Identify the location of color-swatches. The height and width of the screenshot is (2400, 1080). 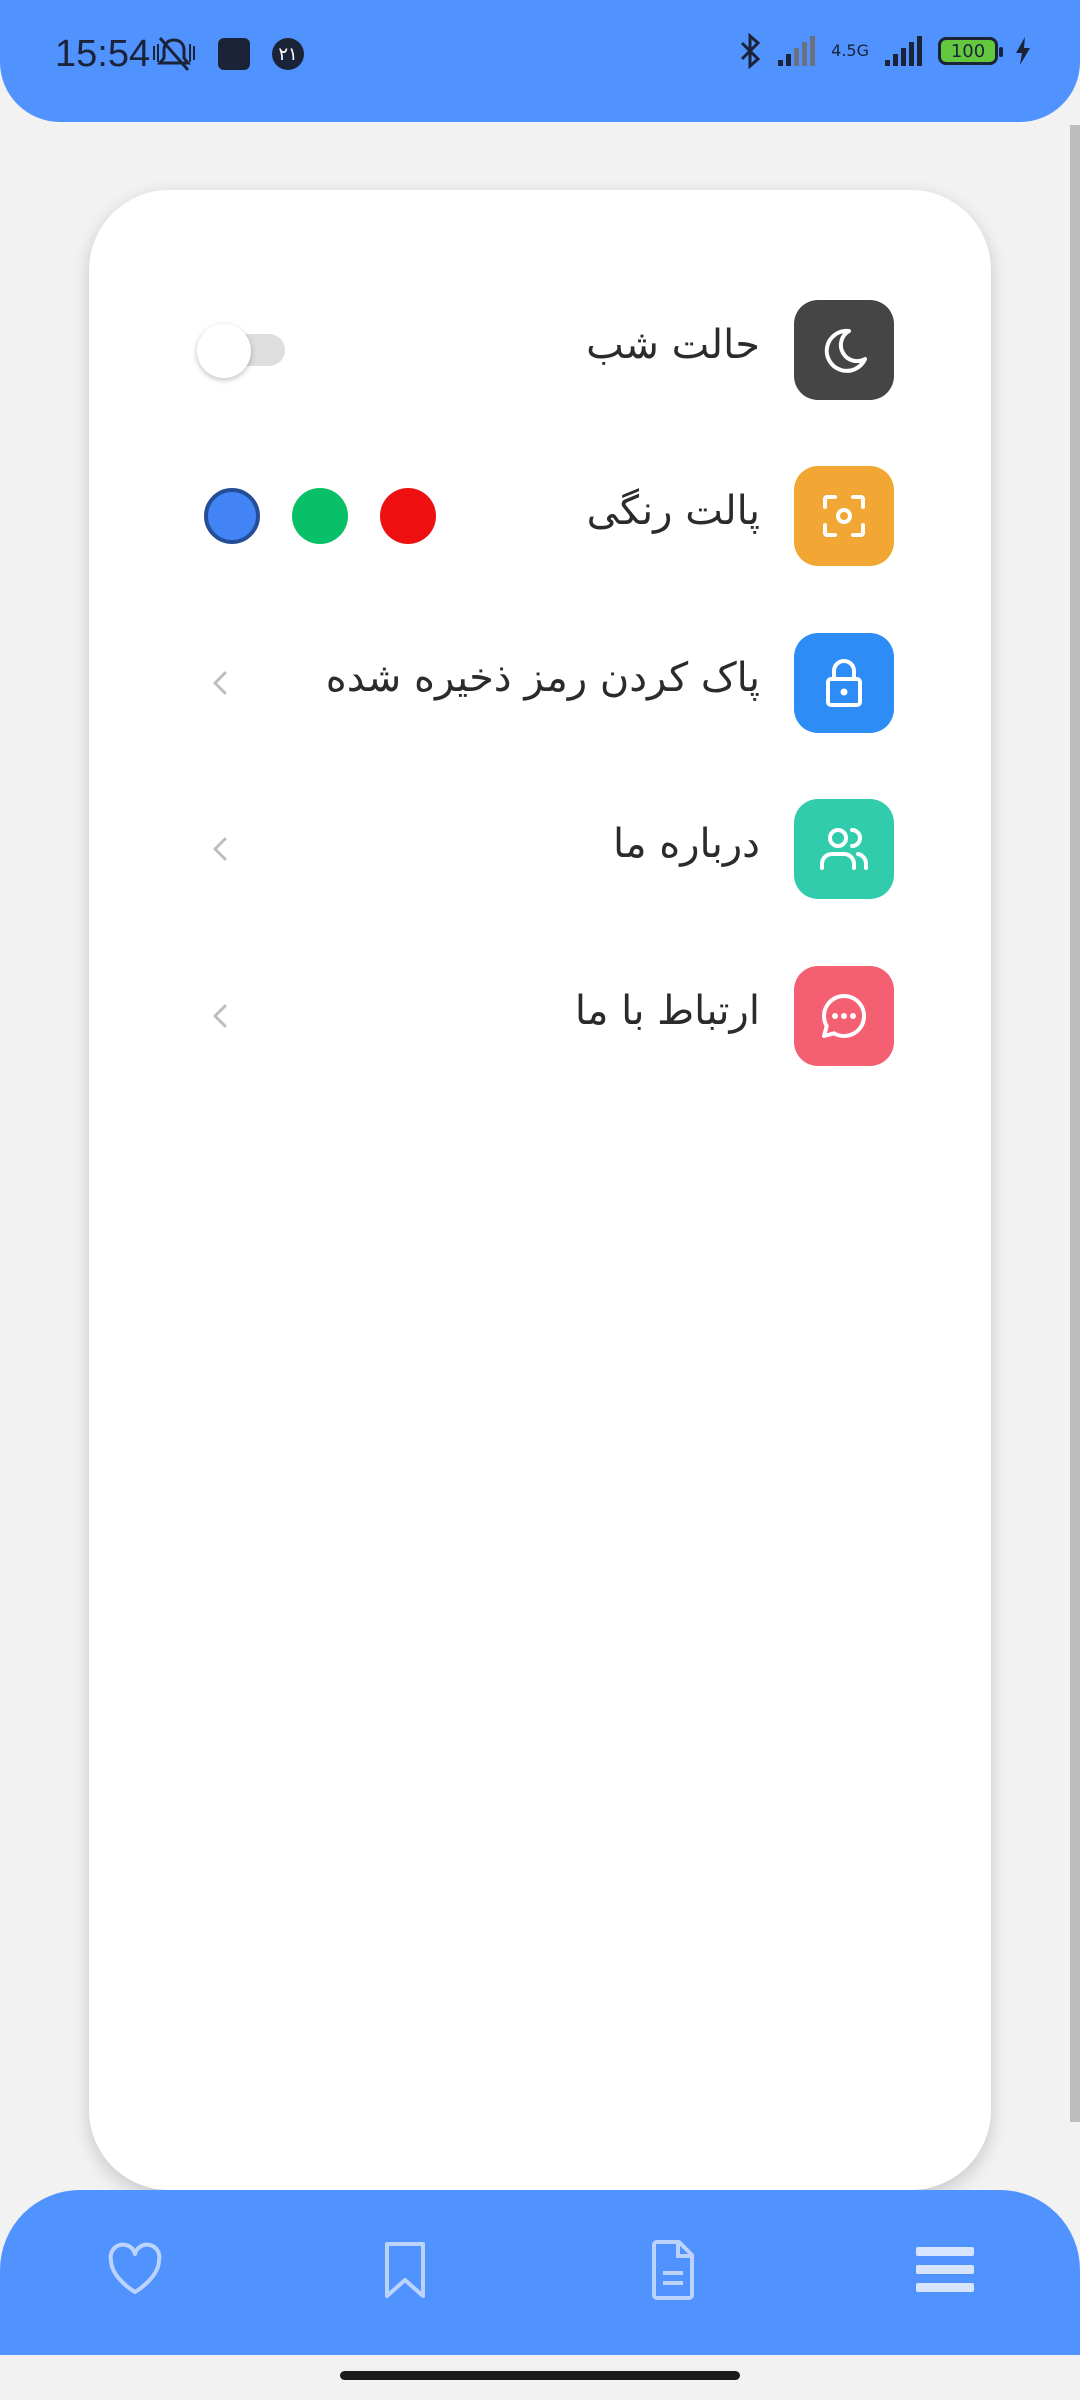
(320, 516).